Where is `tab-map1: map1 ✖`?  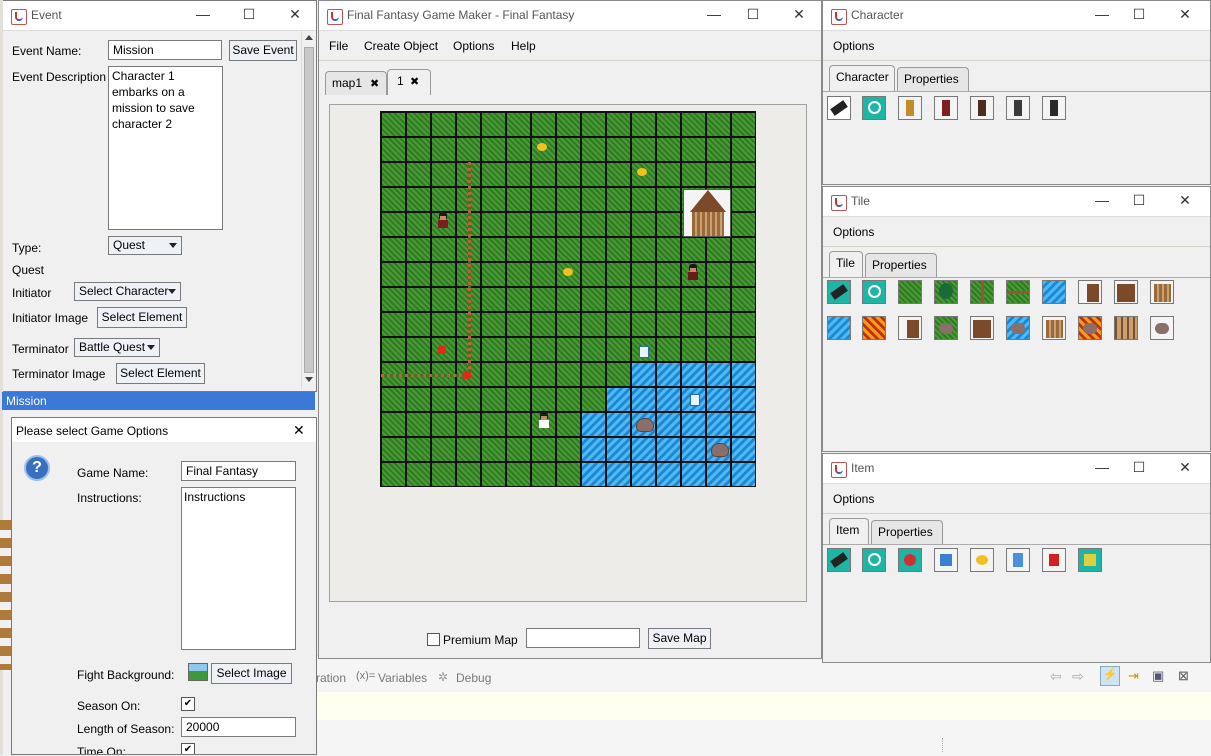 tab-map1: map1 ✖ is located at coordinates (356, 83).